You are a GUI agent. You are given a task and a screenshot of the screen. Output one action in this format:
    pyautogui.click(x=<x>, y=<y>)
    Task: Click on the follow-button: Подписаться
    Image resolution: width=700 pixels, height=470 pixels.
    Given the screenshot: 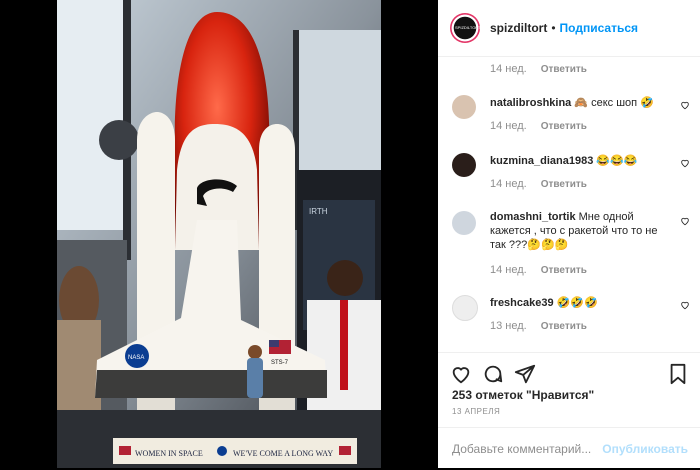 What is the action you would take?
    pyautogui.click(x=599, y=28)
    